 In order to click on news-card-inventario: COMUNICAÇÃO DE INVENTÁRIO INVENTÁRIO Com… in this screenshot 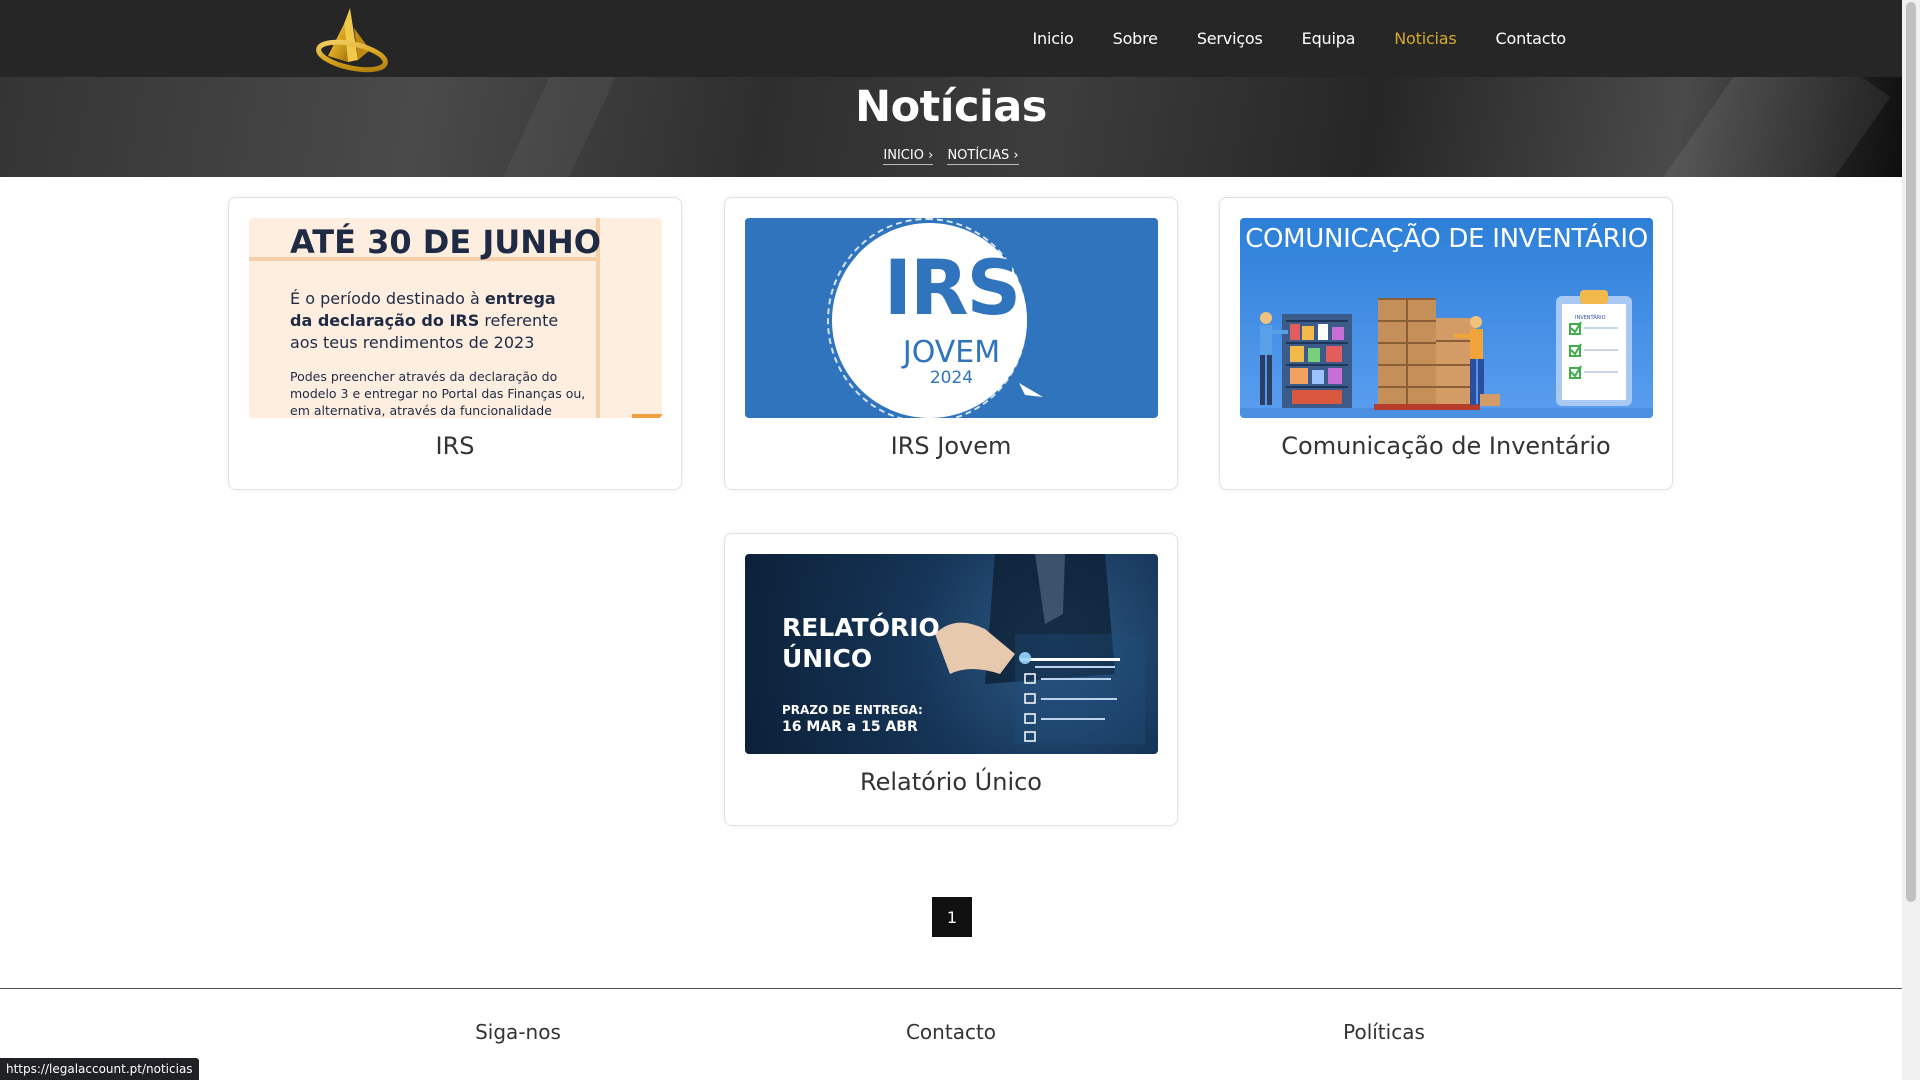, I will do `click(1446, 343)`.